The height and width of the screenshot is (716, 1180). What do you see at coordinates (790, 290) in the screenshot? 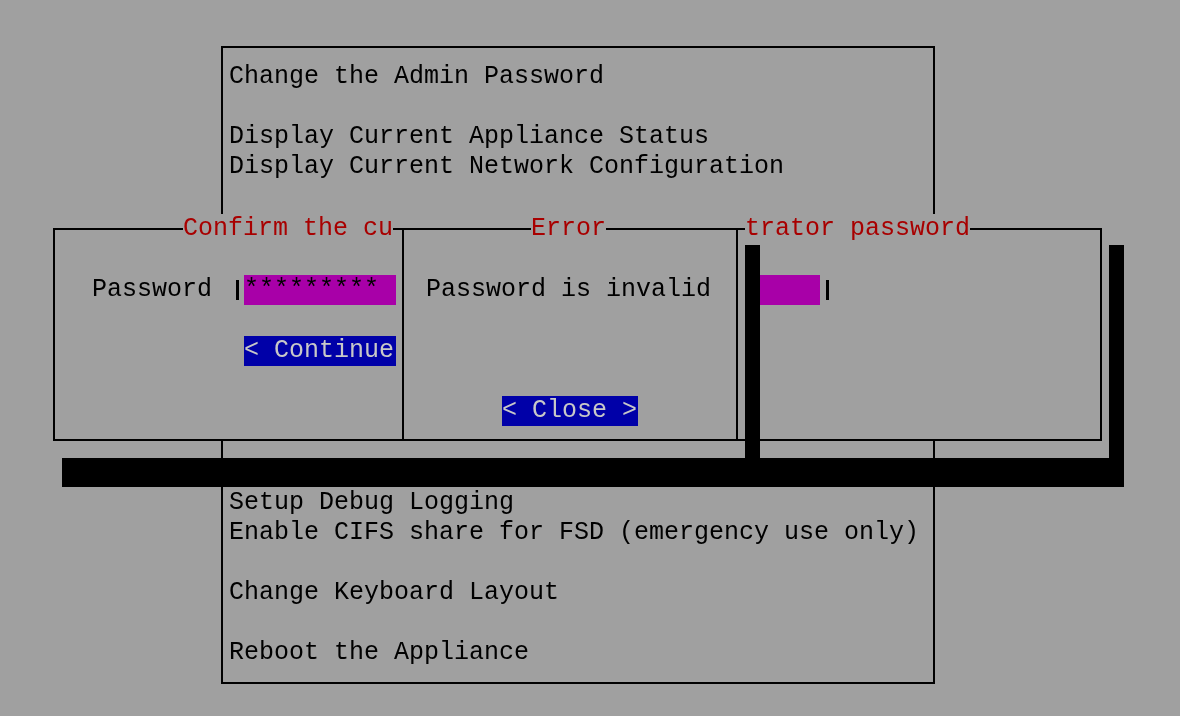
I see `password-field` at bounding box center [790, 290].